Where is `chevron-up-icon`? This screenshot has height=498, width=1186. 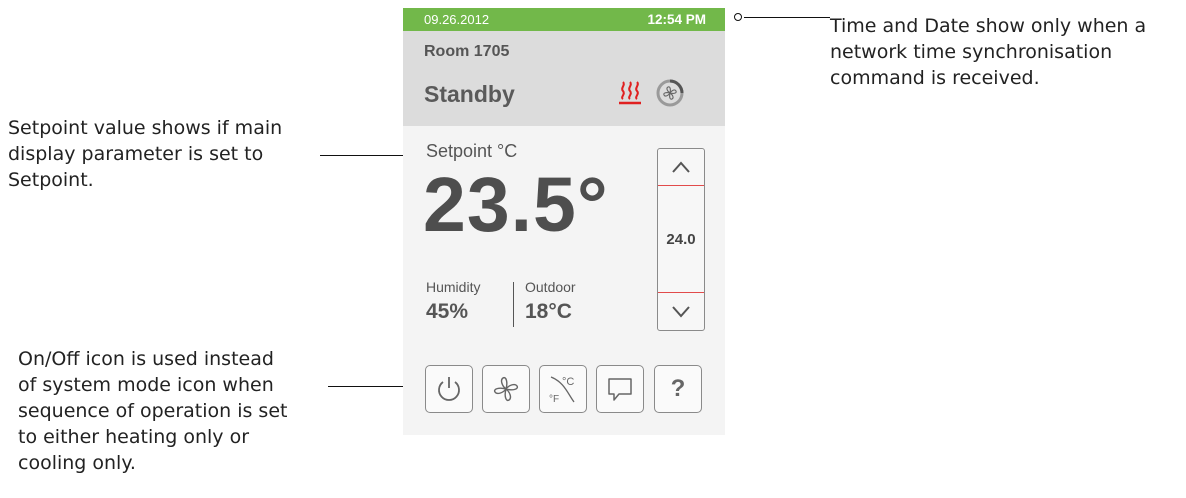 chevron-up-icon is located at coordinates (681, 167).